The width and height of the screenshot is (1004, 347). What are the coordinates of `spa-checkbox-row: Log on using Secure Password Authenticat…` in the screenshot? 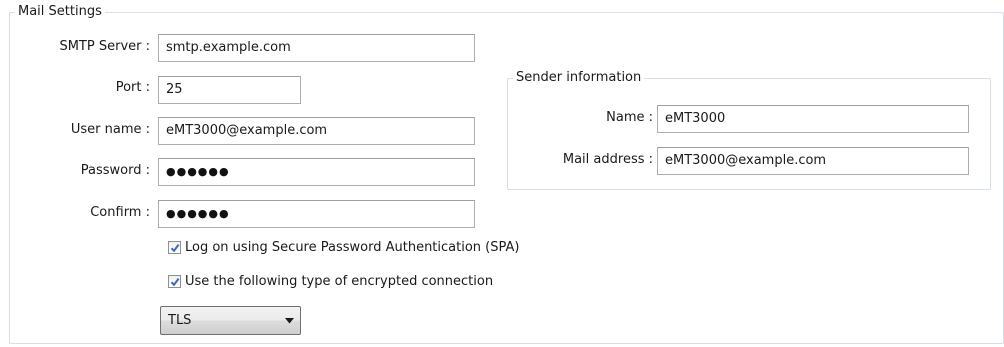 It's located at (343, 247).